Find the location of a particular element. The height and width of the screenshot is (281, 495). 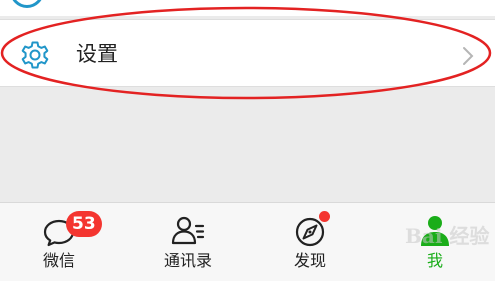

new-content-dot is located at coordinates (324, 216).